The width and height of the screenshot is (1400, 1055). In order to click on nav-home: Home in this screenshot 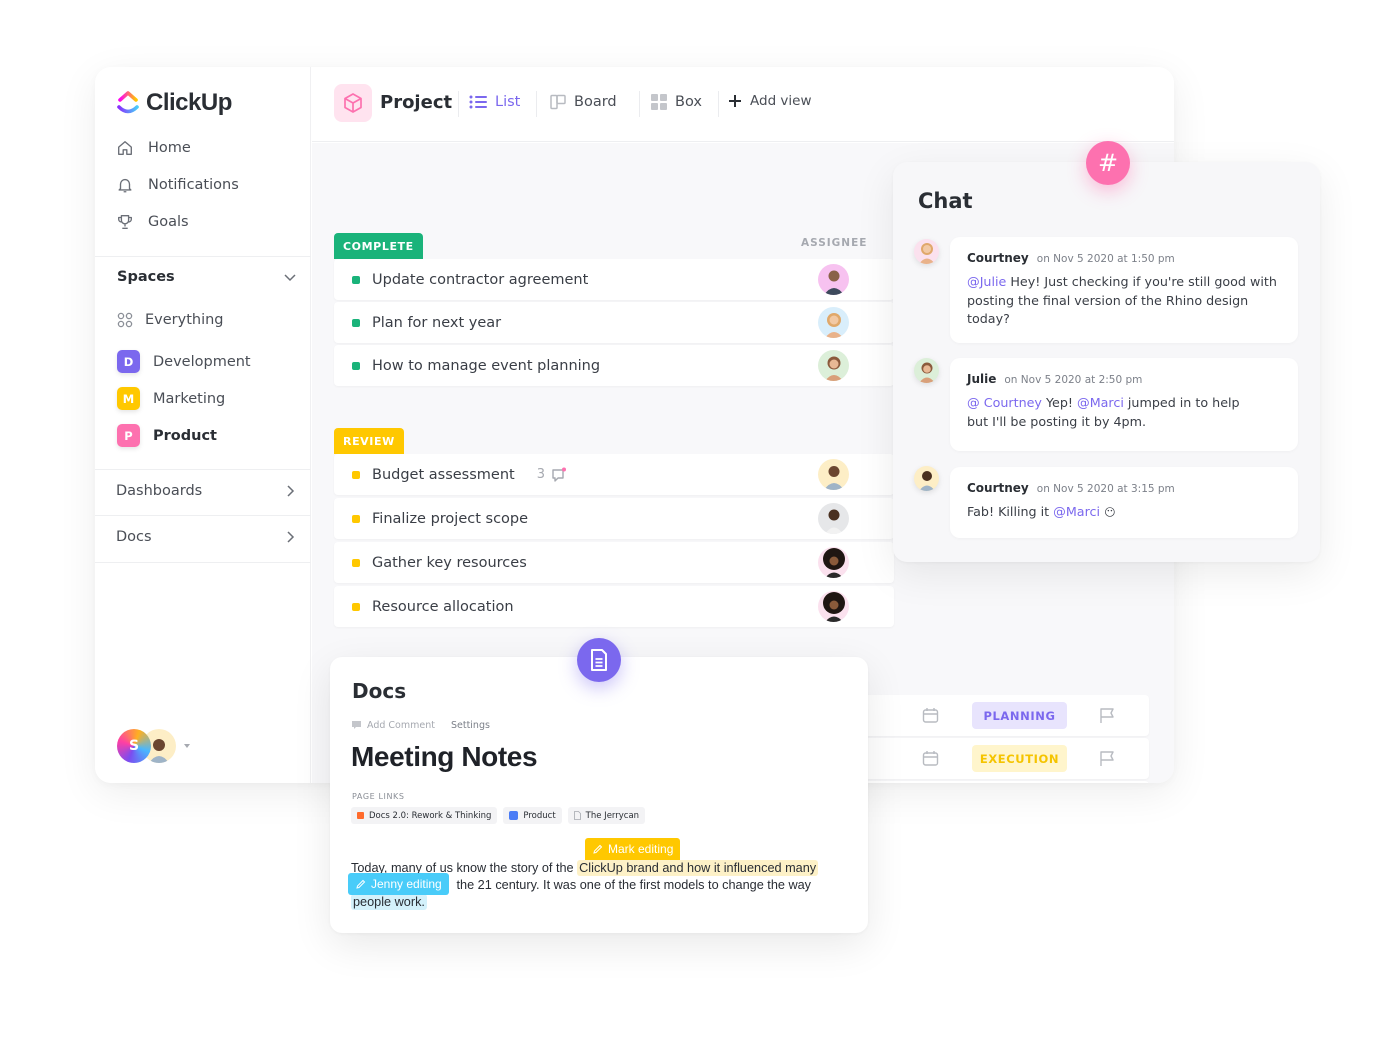, I will do `click(153, 148)`.